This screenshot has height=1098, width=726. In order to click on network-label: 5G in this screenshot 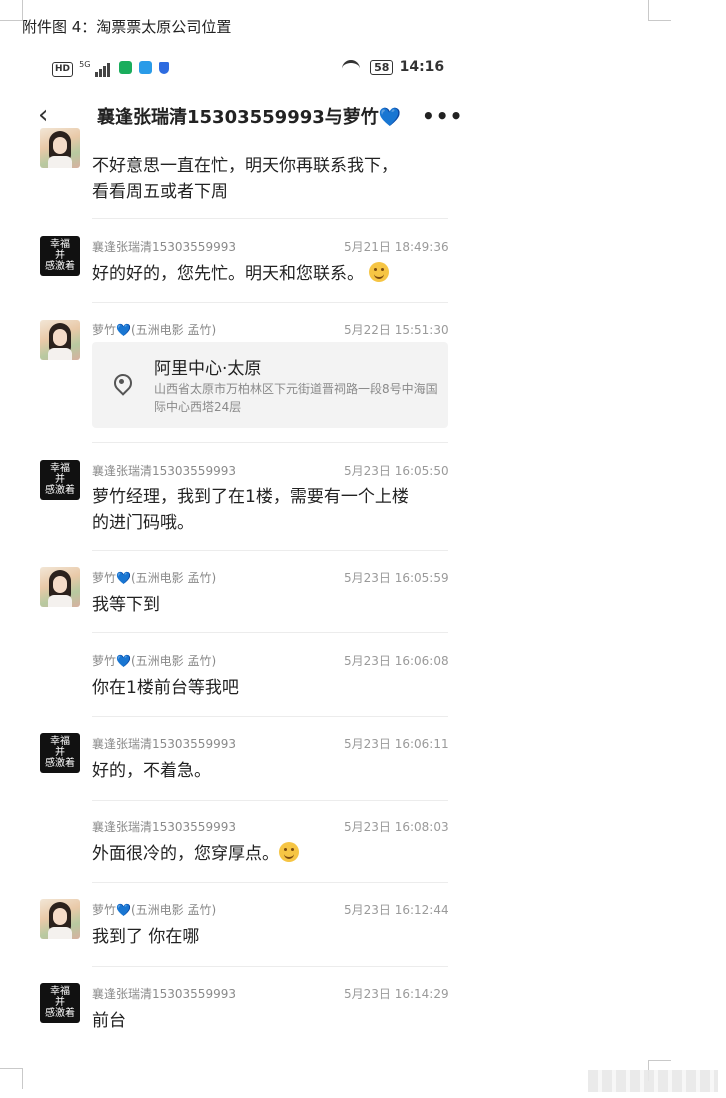, I will do `click(85, 64)`.